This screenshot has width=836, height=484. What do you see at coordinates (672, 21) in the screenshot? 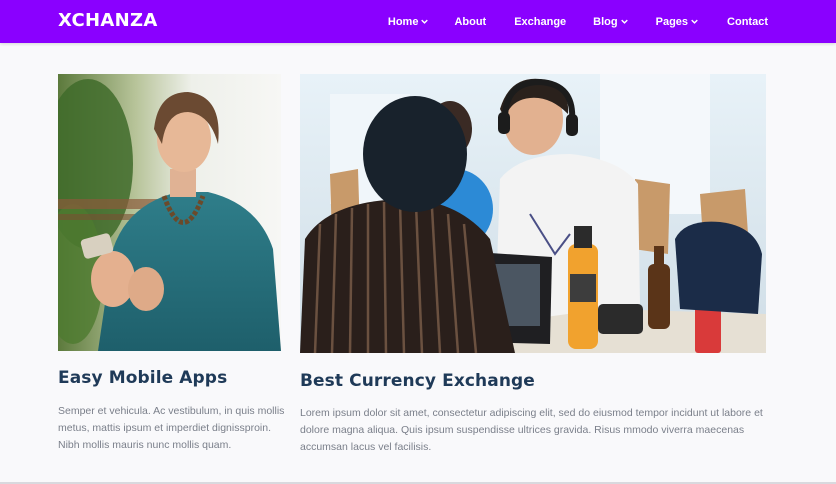
I see `nav-label-pages: Pages` at bounding box center [672, 21].